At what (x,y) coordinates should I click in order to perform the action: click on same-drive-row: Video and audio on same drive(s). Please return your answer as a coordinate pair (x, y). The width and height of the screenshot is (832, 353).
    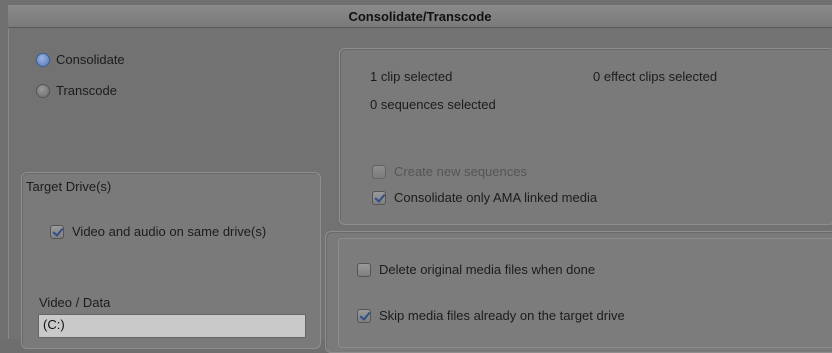
    Looking at the image, I should click on (158, 231).